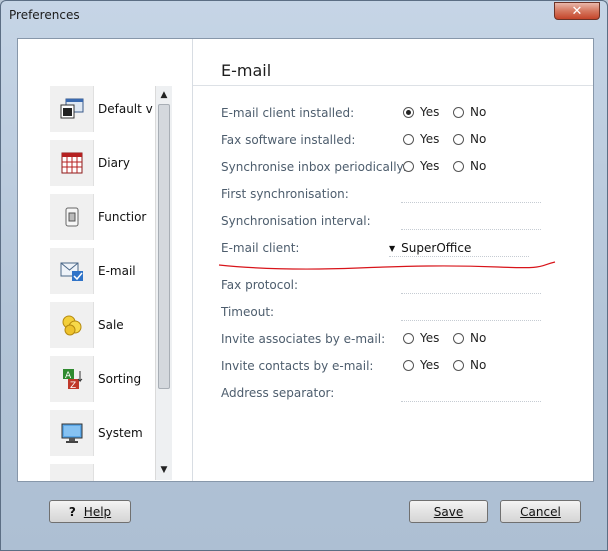  I want to click on row-first-sync: First synchronisation:, so click(401, 195).